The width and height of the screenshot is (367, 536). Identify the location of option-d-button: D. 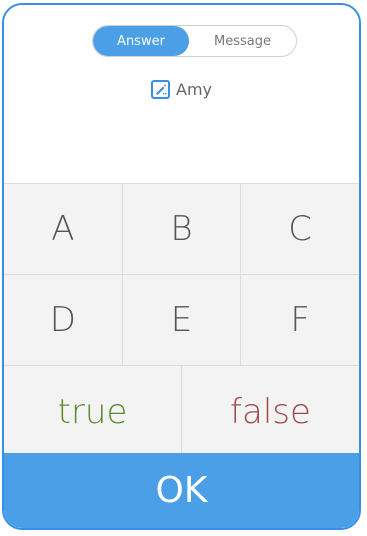
(63, 320).